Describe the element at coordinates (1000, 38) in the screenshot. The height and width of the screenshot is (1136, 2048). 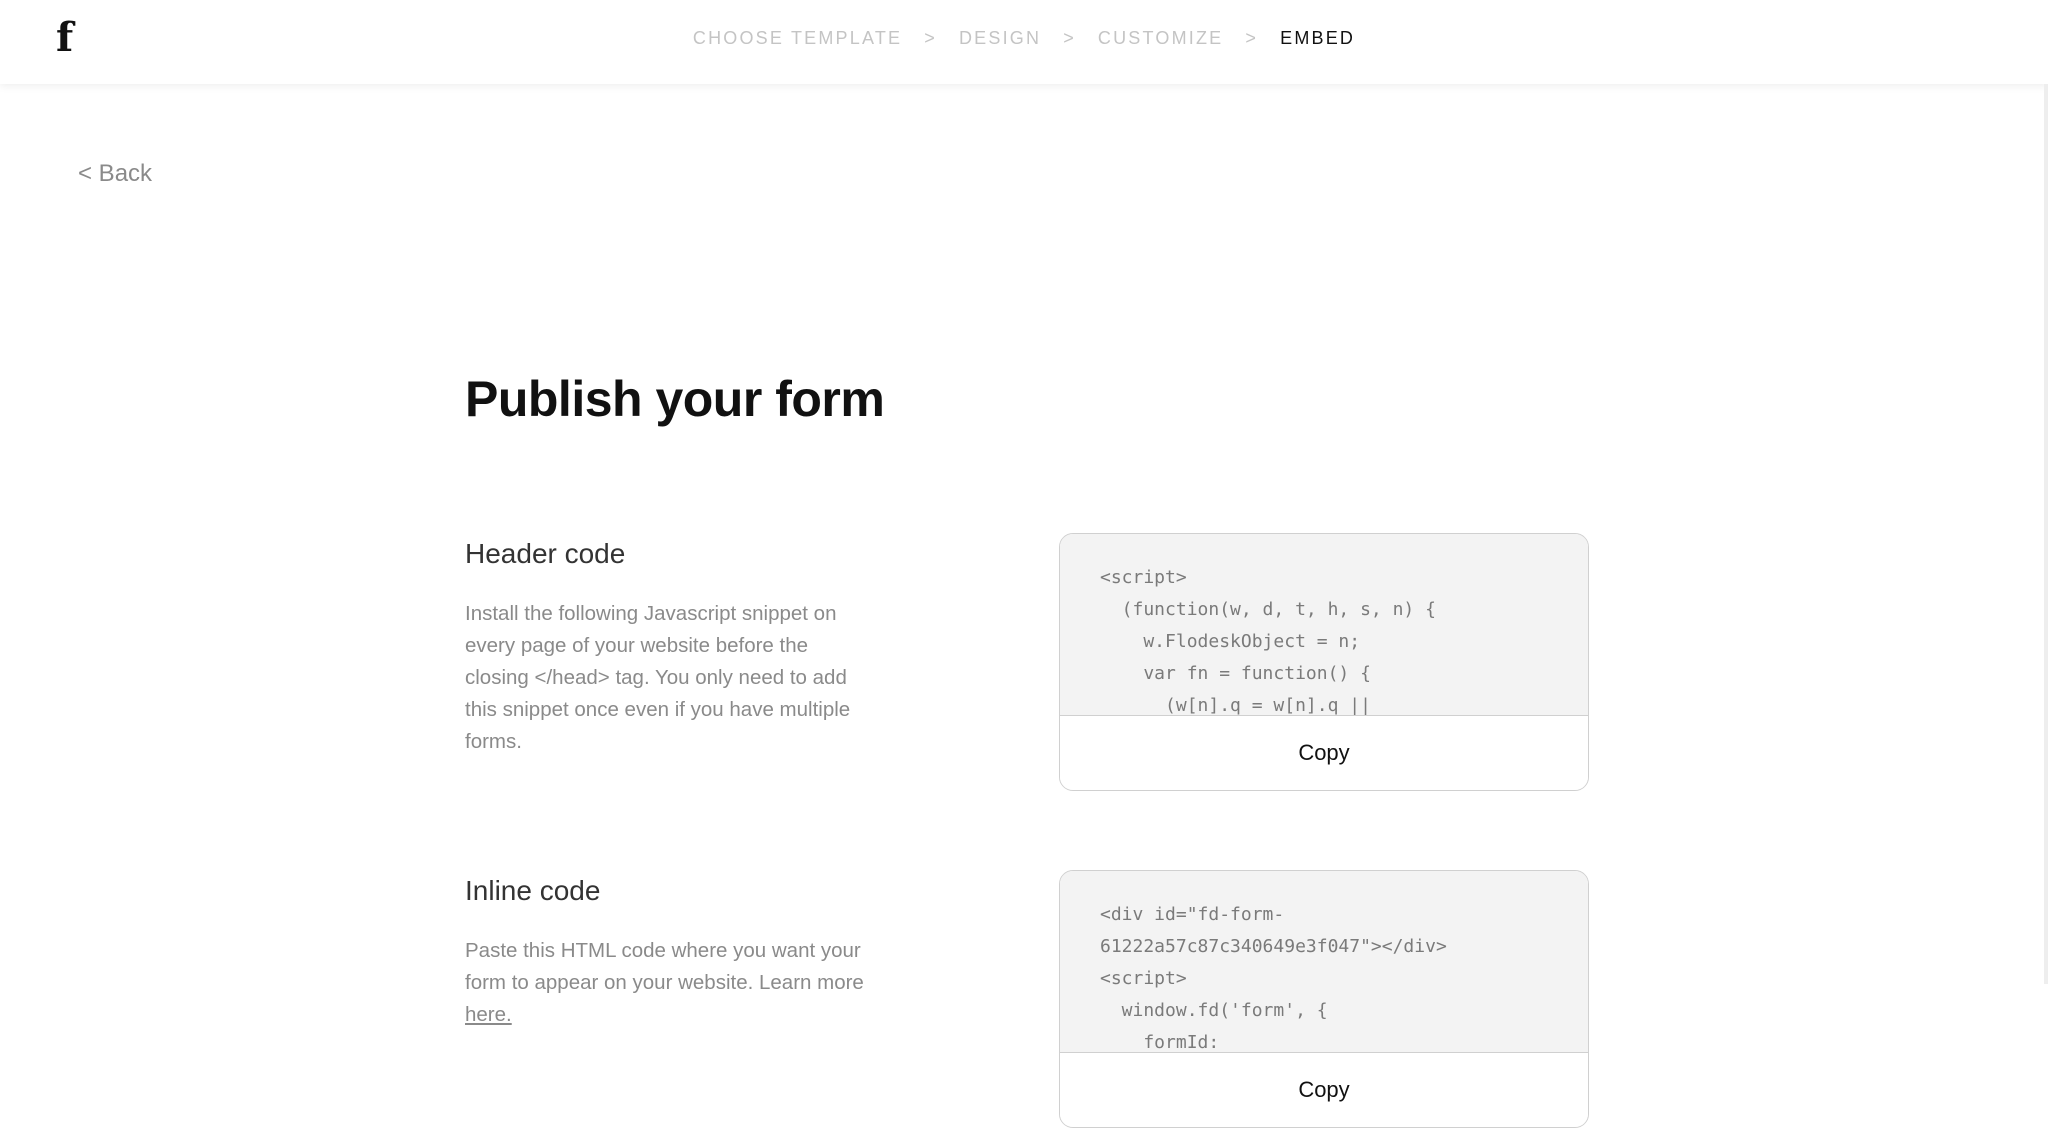
I see `step-design: DESIGN` at that location.